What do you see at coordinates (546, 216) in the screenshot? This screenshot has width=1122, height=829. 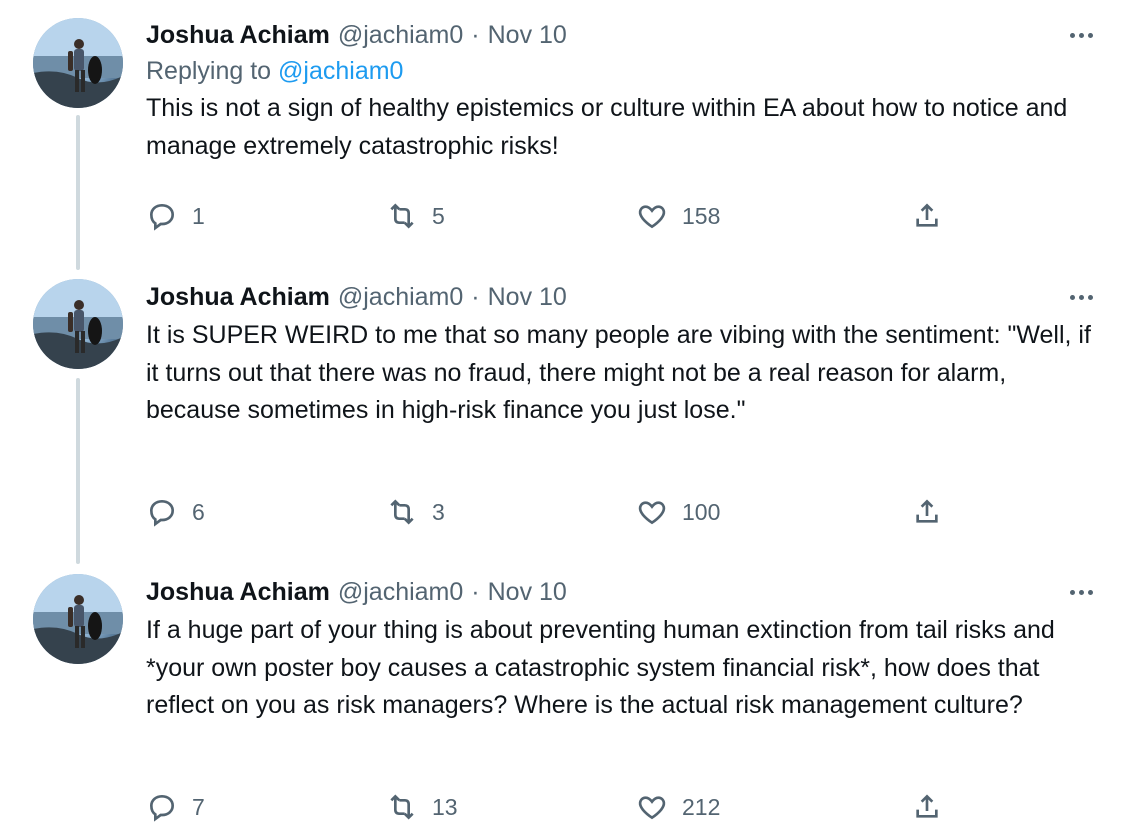 I see `tweet-actions: 1 5 158` at bounding box center [546, 216].